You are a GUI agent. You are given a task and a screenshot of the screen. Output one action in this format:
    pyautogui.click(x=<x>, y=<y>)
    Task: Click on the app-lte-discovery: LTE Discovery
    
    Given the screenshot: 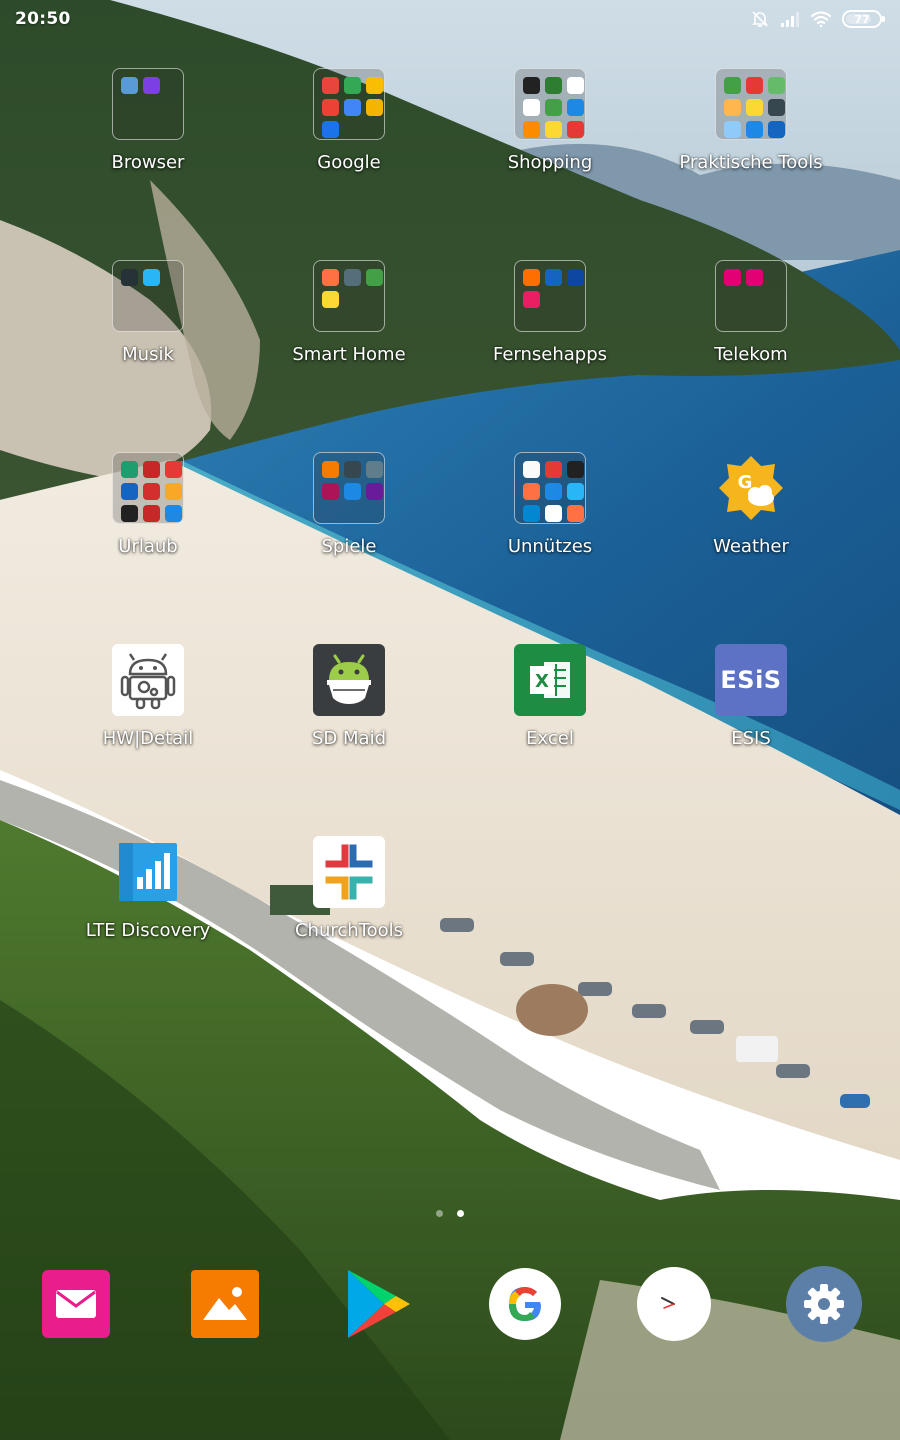 What is the action you would take?
    pyautogui.click(x=148, y=911)
    